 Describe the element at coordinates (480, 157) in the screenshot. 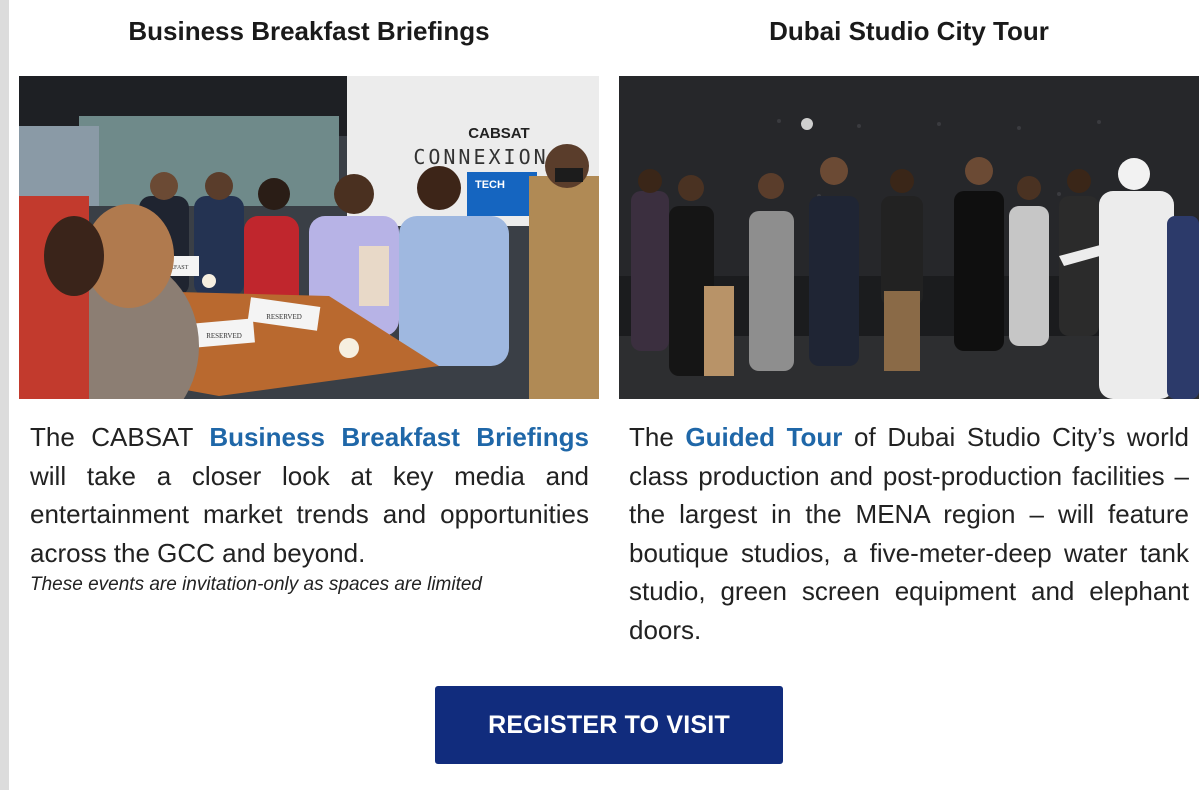

I see `sign-connexion-text: CONNEXION` at that location.